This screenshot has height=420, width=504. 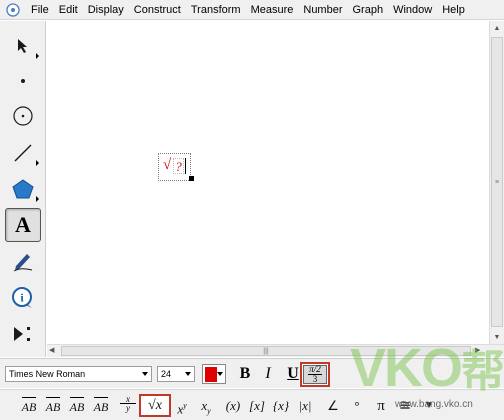 I want to click on vertical-scrollbar: ▲ ≡ ▼, so click(x=496, y=182).